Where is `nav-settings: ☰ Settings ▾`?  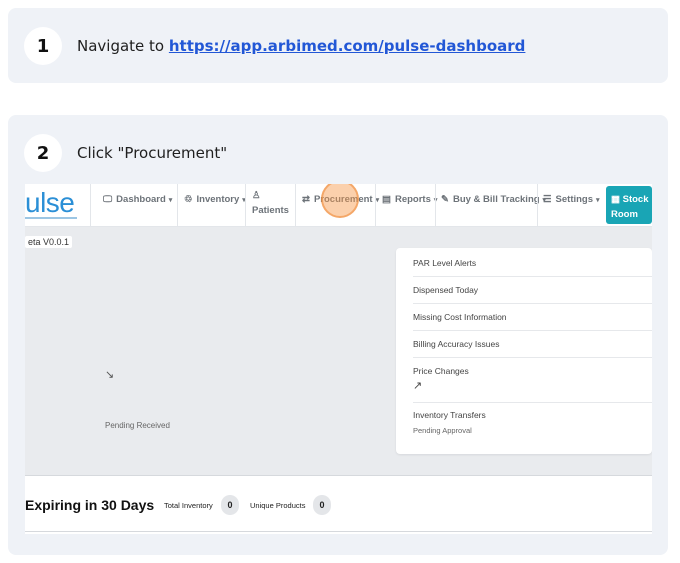 nav-settings: ☰ Settings ▾ is located at coordinates (569, 205).